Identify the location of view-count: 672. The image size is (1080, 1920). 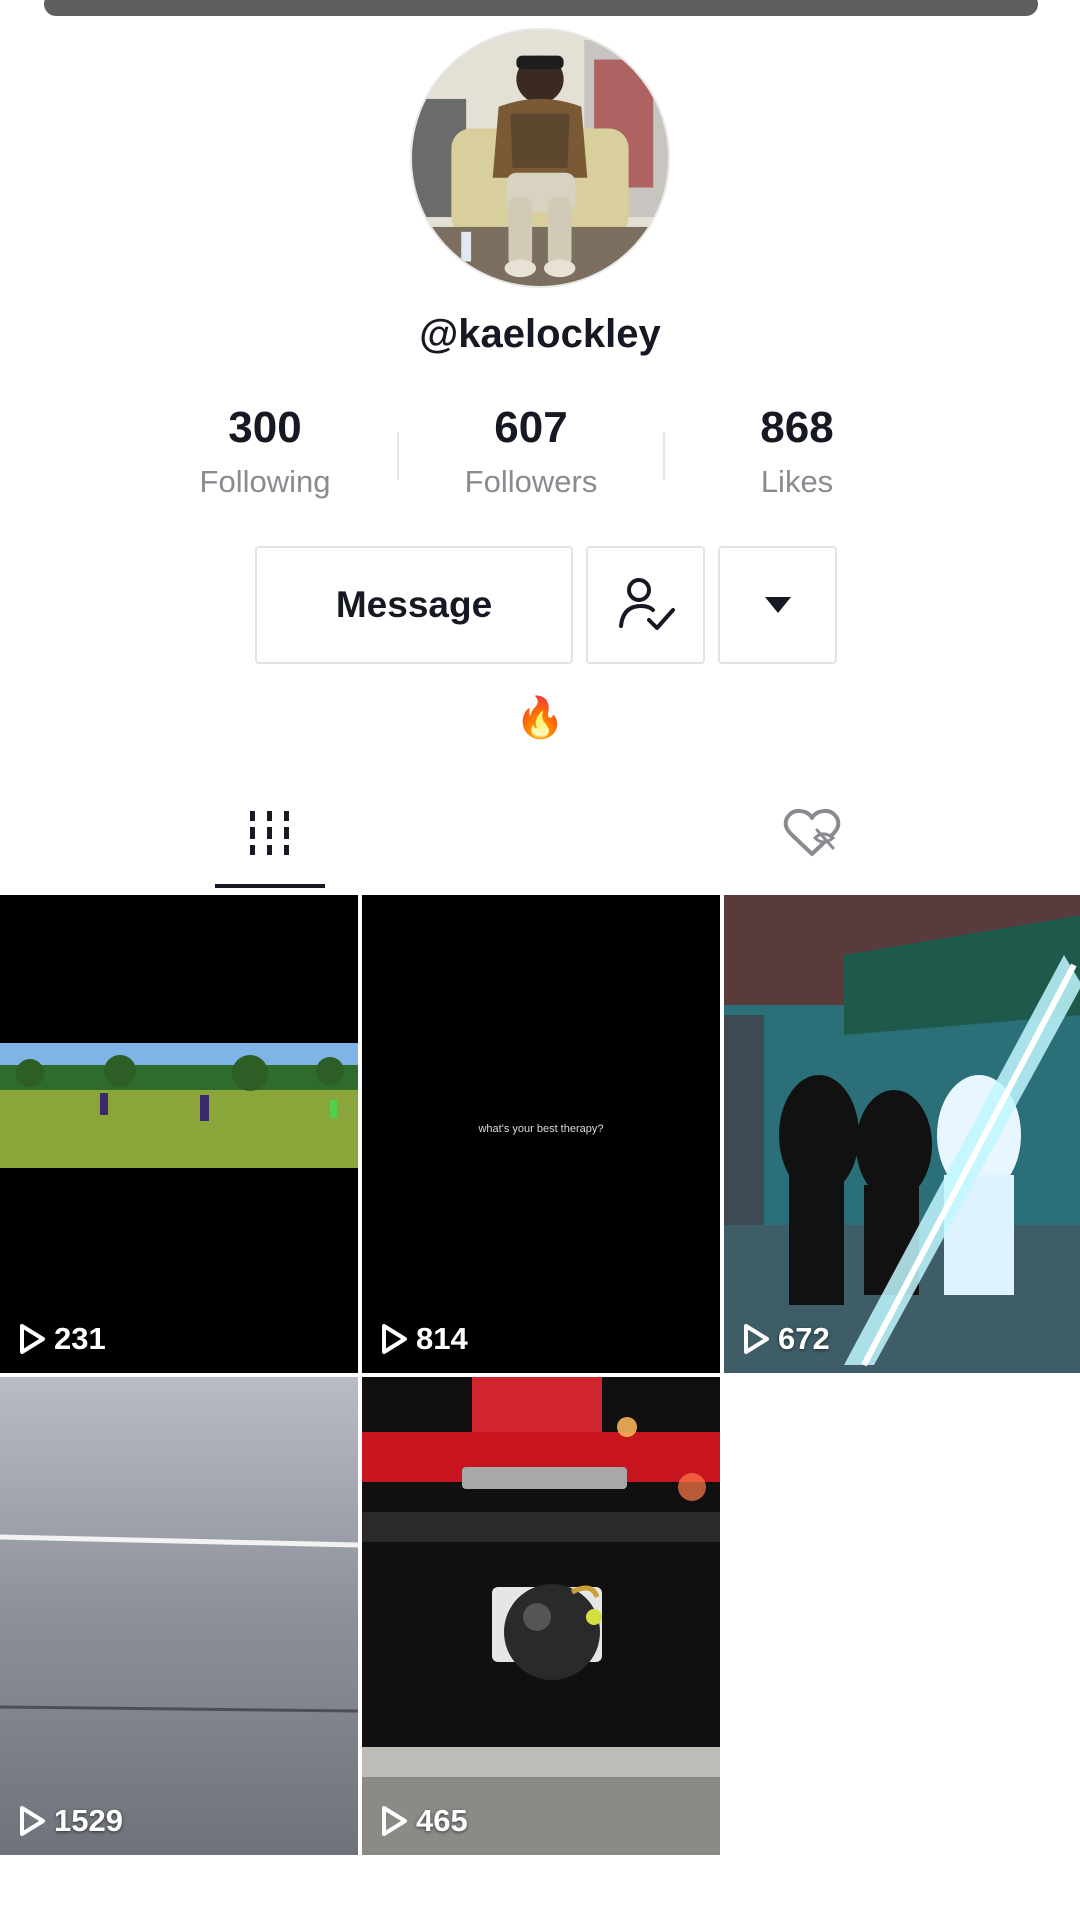
(786, 1339).